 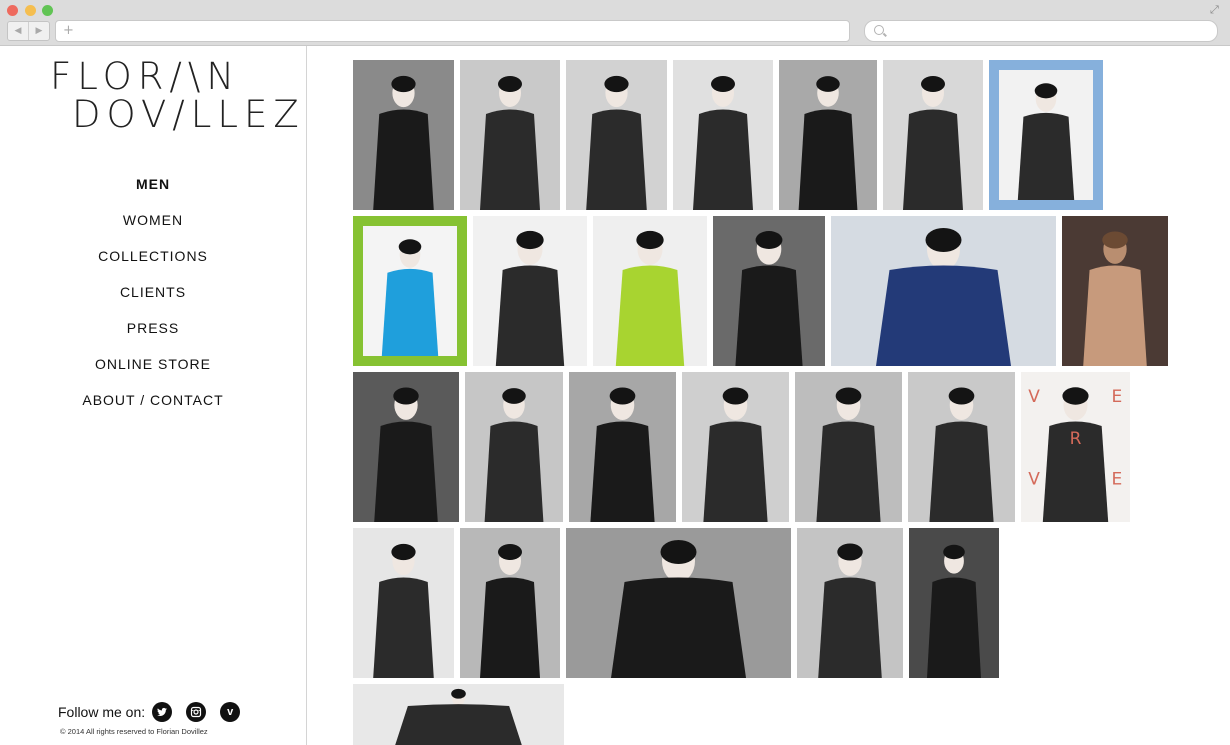 What do you see at coordinates (153, 408) in the screenshot?
I see `nav-item-about-contact: ABOUT / CONTACT` at bounding box center [153, 408].